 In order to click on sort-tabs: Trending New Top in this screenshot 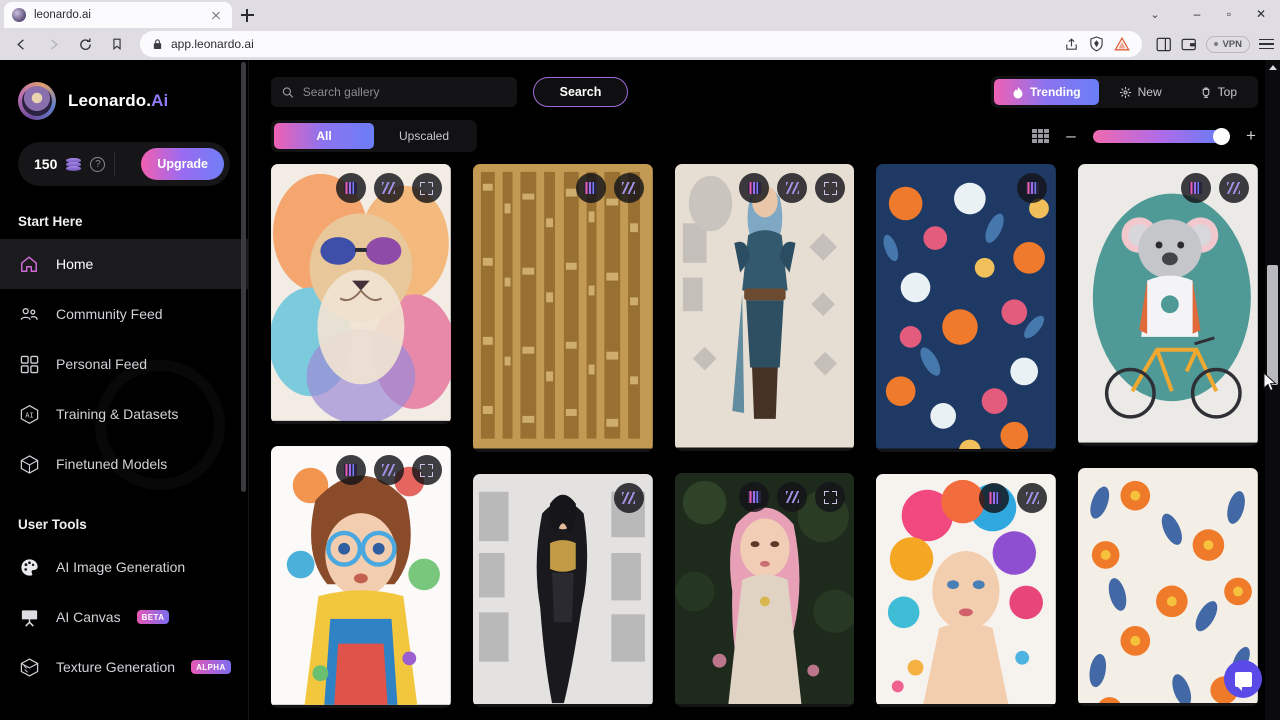, I will do `click(1124, 92)`.